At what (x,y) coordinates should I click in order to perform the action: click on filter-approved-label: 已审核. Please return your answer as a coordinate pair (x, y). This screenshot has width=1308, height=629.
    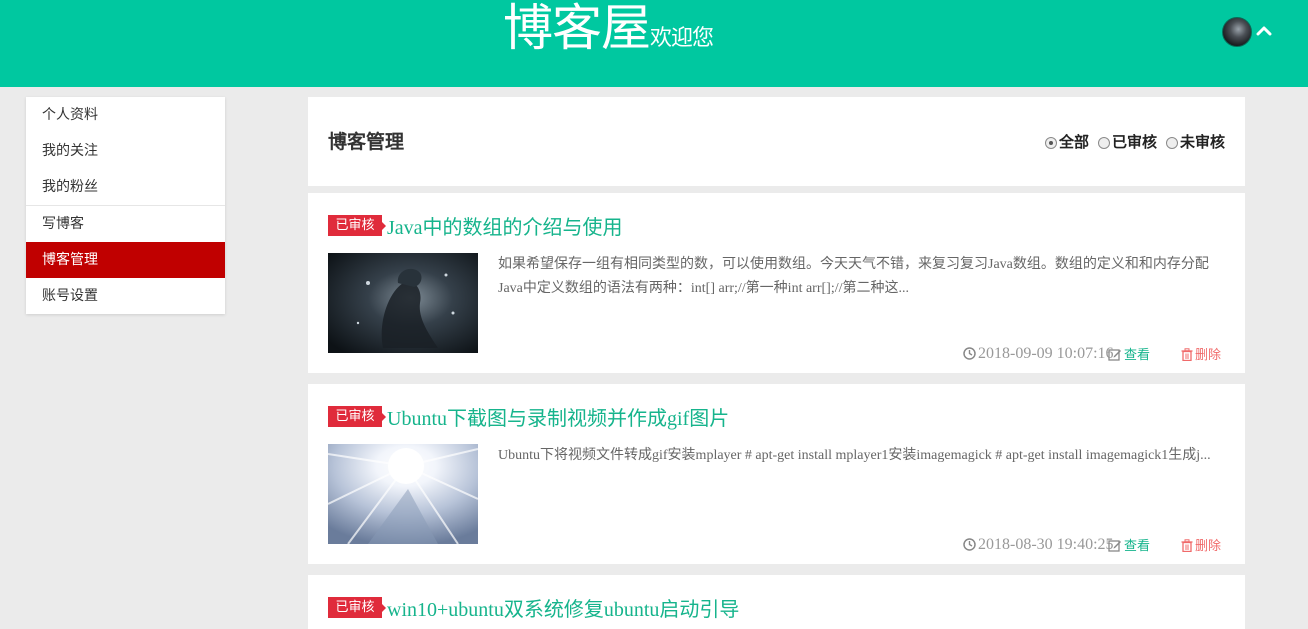
    Looking at the image, I should click on (1134, 142).